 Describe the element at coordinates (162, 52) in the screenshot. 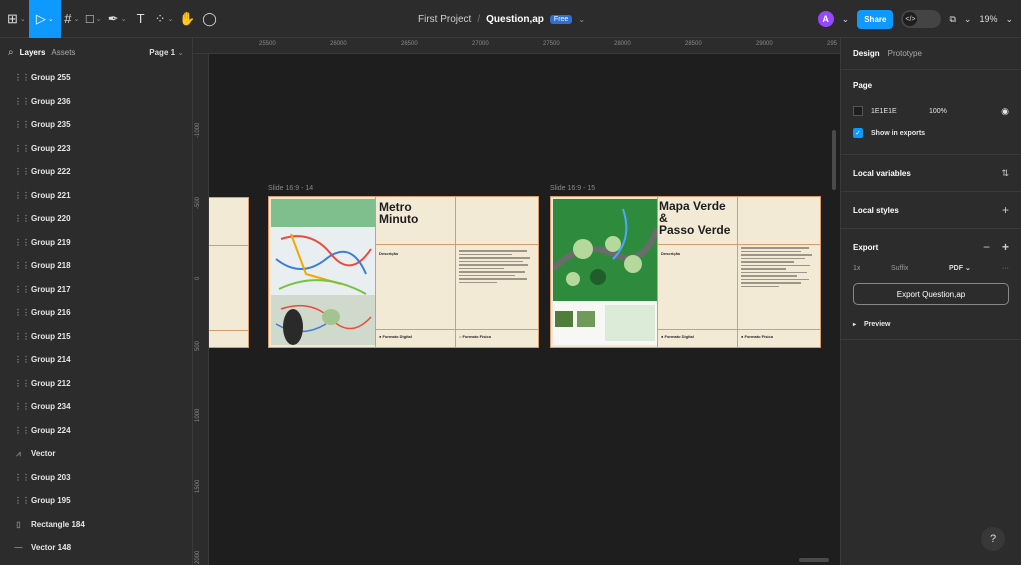

I see `page-selector-label: Page 1` at that location.